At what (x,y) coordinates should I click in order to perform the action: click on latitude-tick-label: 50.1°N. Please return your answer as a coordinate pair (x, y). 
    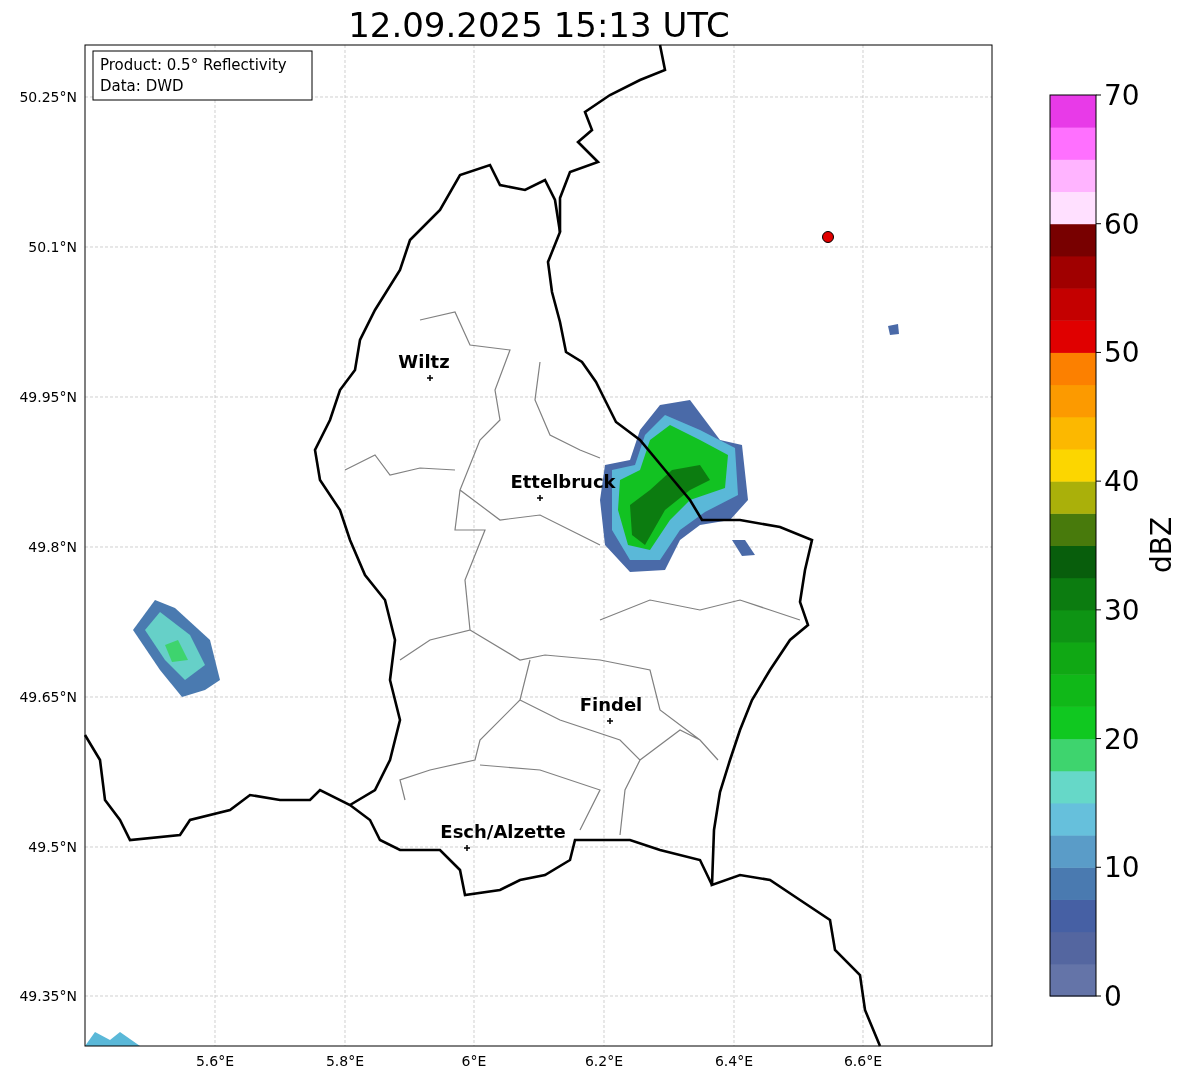
    Looking at the image, I should click on (52, 247).